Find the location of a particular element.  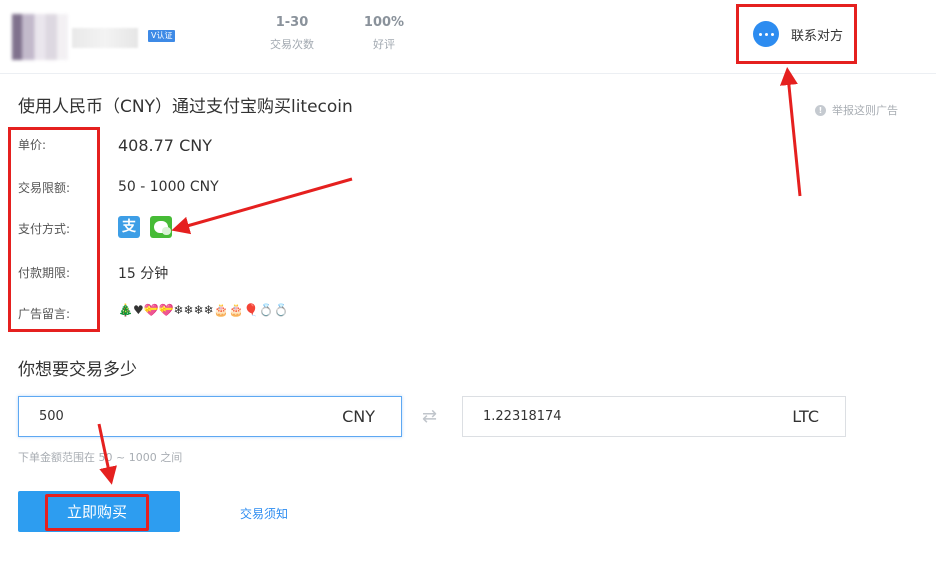

label-unit-price: 单价: is located at coordinates (32, 145).